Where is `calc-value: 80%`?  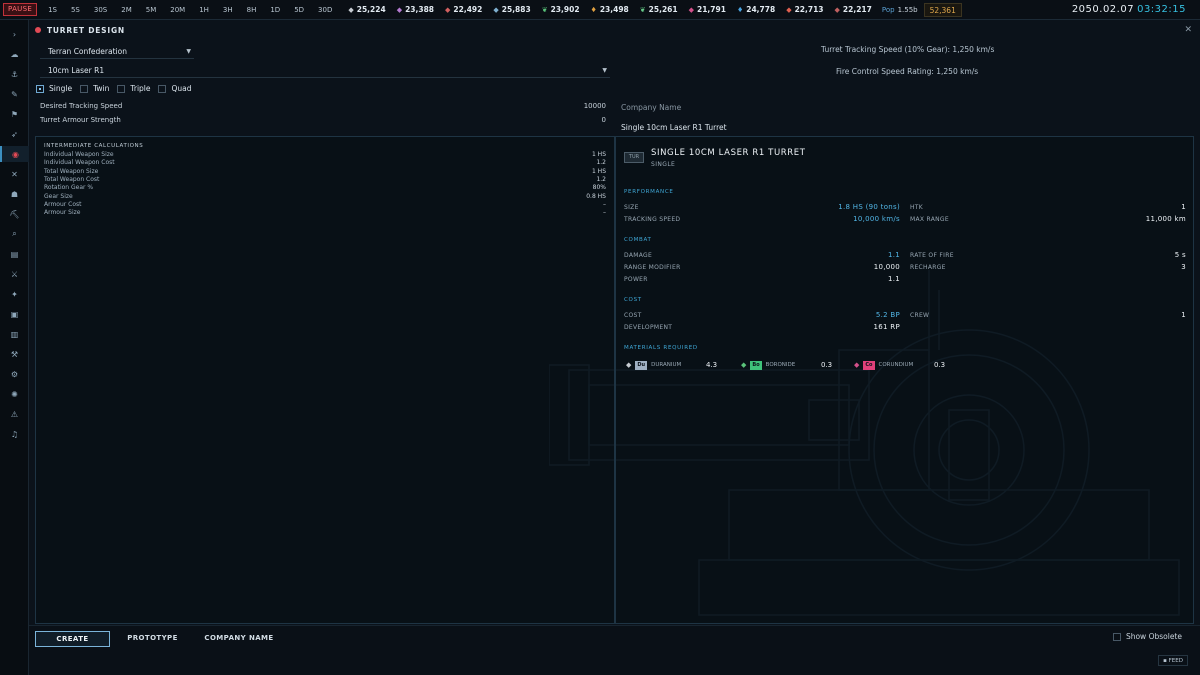
calc-value: 80% is located at coordinates (599, 188).